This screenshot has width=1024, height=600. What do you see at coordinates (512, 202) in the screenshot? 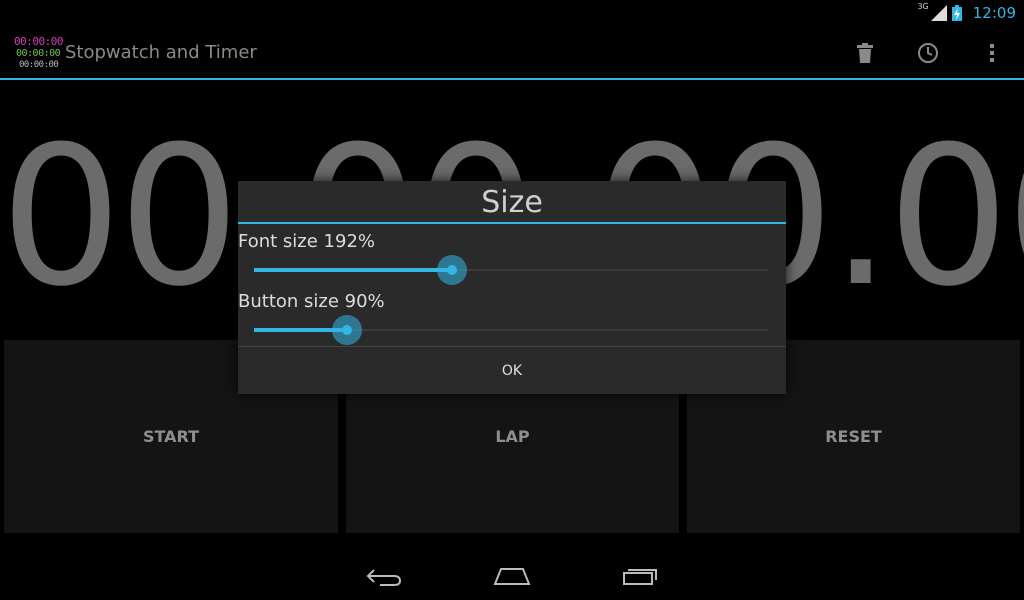
I see `dialog-title: Size` at bounding box center [512, 202].